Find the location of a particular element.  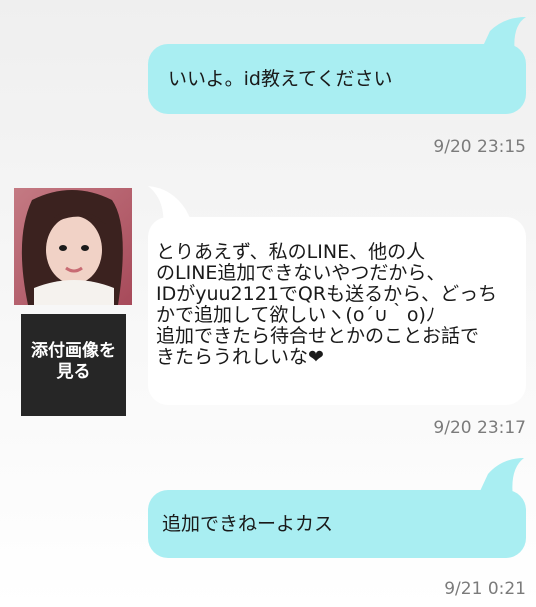

view-attachment-button: 添付画像を 見る is located at coordinates (73, 365).